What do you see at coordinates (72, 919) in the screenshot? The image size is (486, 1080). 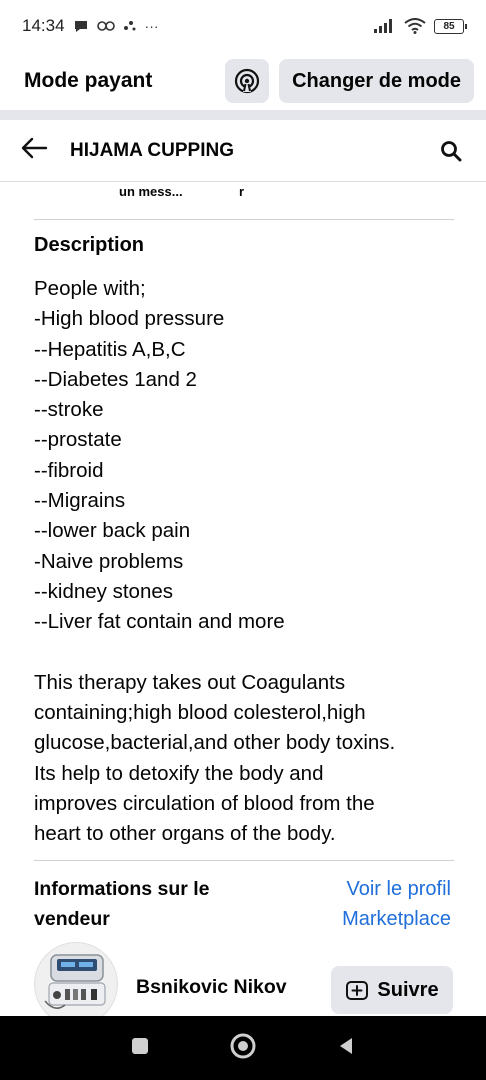 I see `seller-heading-line: vendeur` at bounding box center [72, 919].